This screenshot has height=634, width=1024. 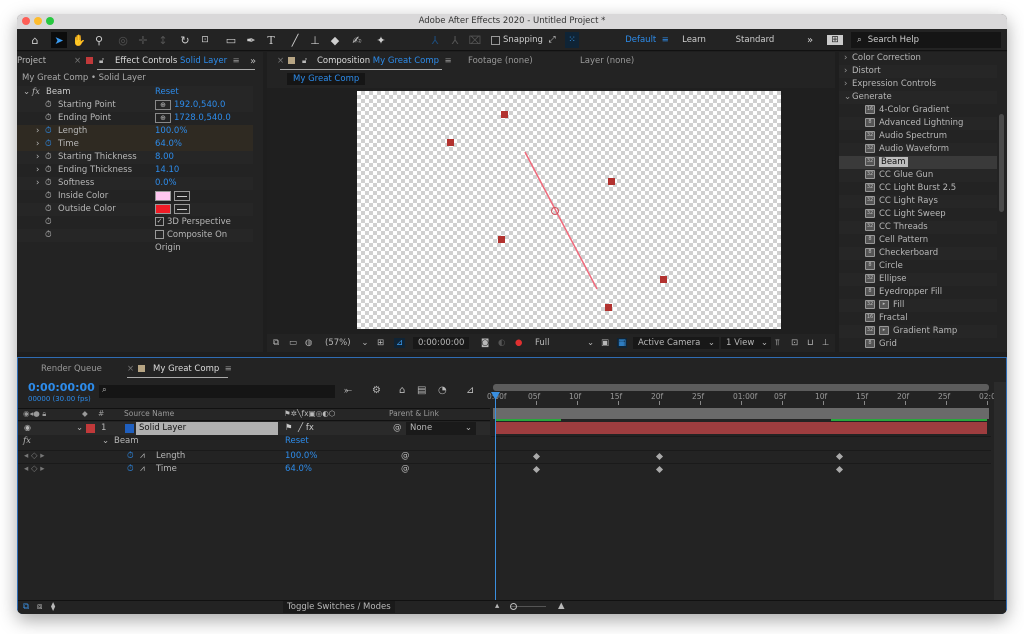 What do you see at coordinates (34, 456) in the screenshot?
I see `keyframe-navigator: ◂ ◇ ▸` at bounding box center [34, 456].